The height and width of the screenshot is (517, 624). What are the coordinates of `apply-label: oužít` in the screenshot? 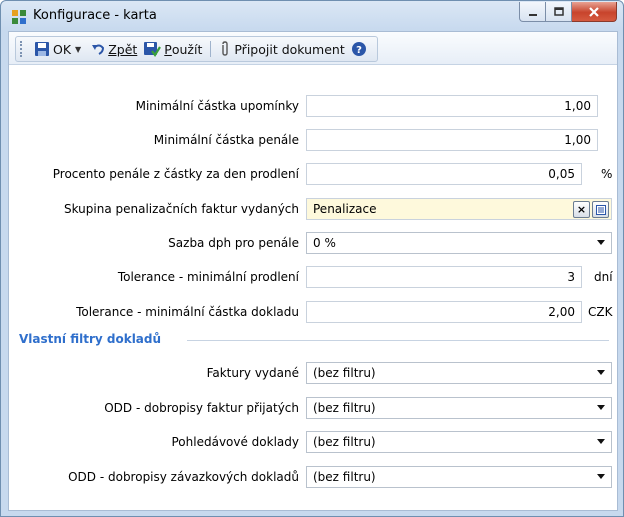 It's located at (187, 49).